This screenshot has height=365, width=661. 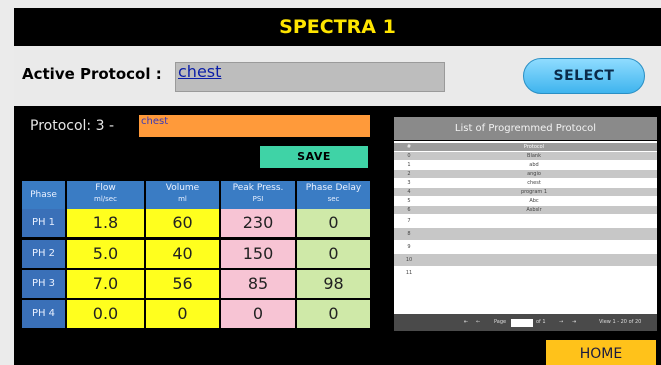 I want to click on list-item: 10, so click(x=525, y=260).